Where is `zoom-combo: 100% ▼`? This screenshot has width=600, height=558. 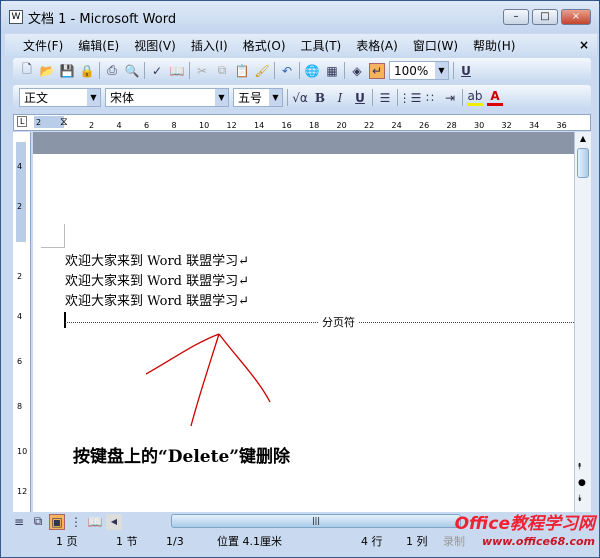 zoom-combo: 100% ▼ is located at coordinates (419, 70).